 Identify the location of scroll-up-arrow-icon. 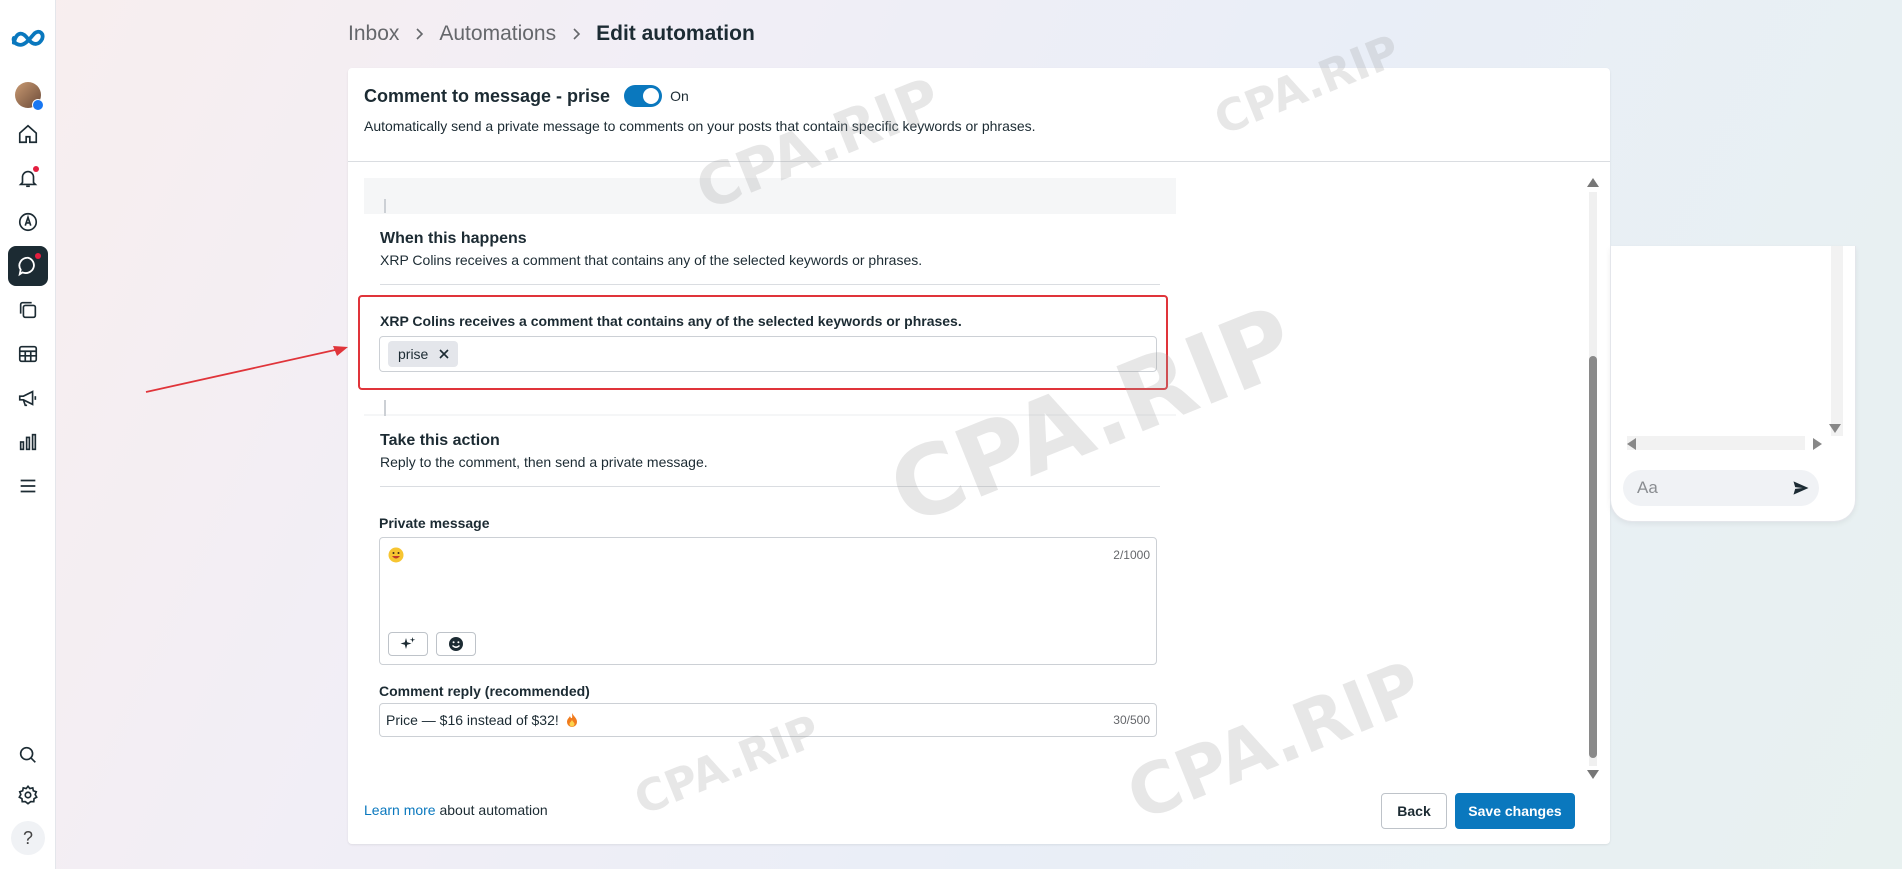
(1593, 182).